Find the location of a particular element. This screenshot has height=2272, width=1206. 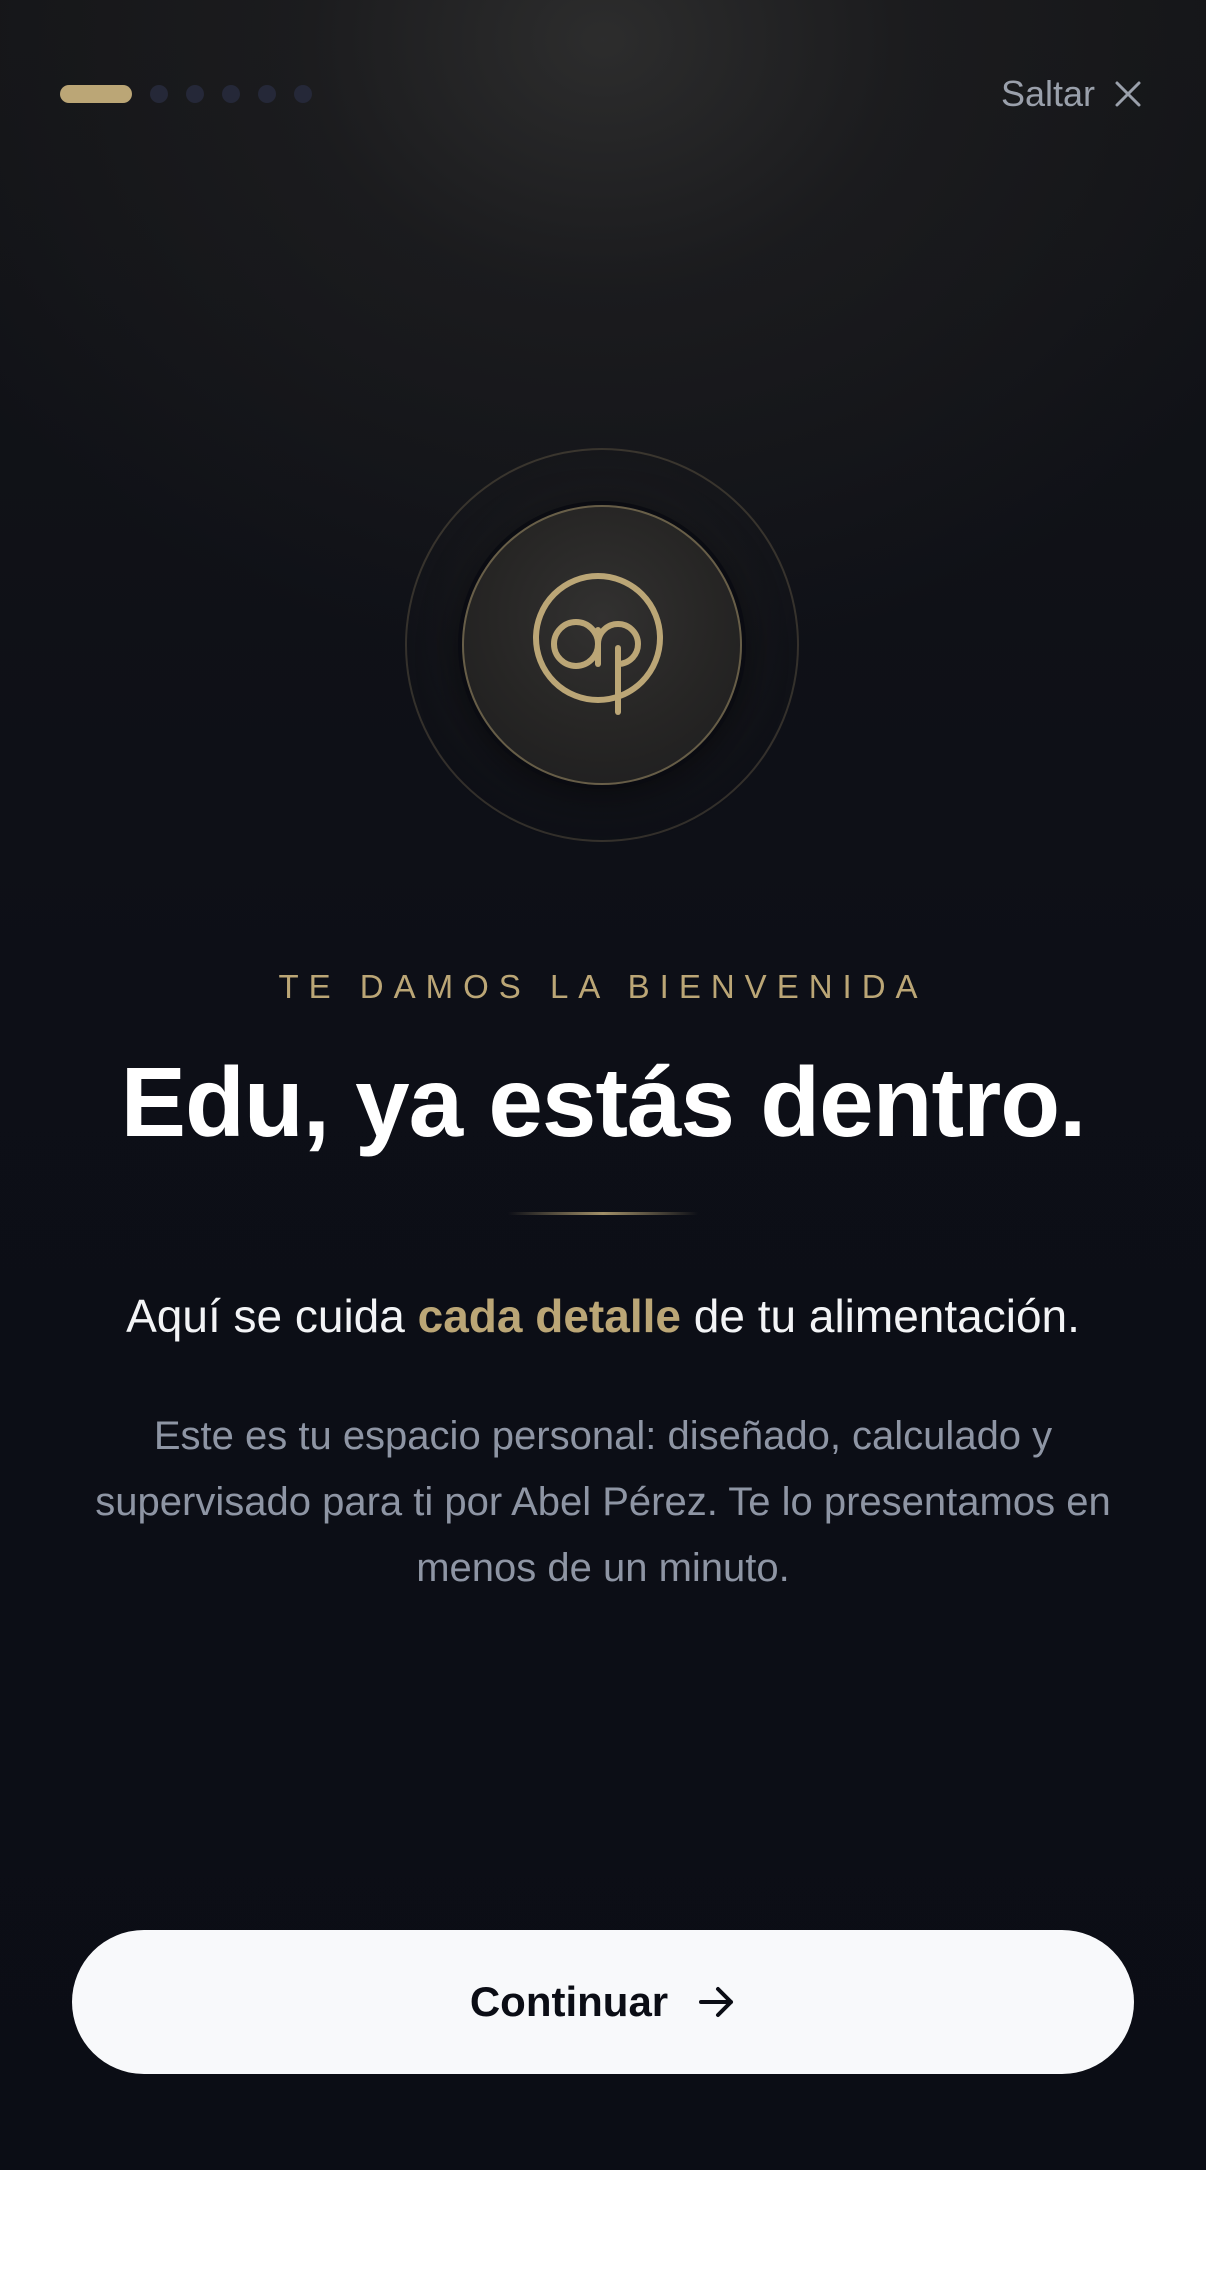

gold-divider is located at coordinates (603, 1213).